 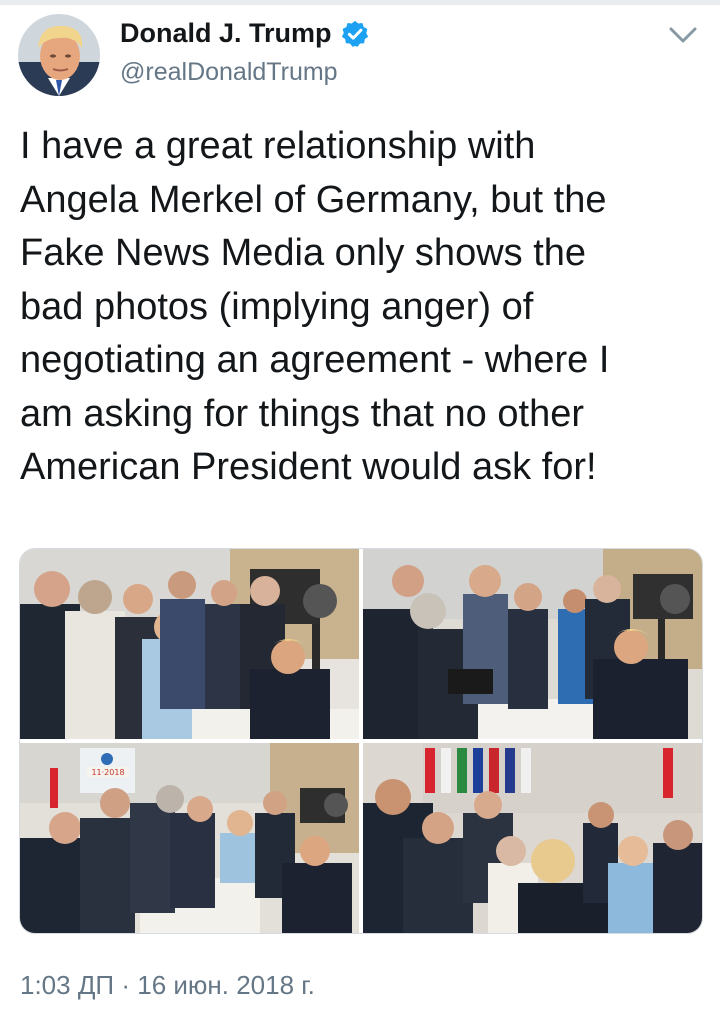 What do you see at coordinates (683, 35) in the screenshot?
I see `chevron-down-icon` at bounding box center [683, 35].